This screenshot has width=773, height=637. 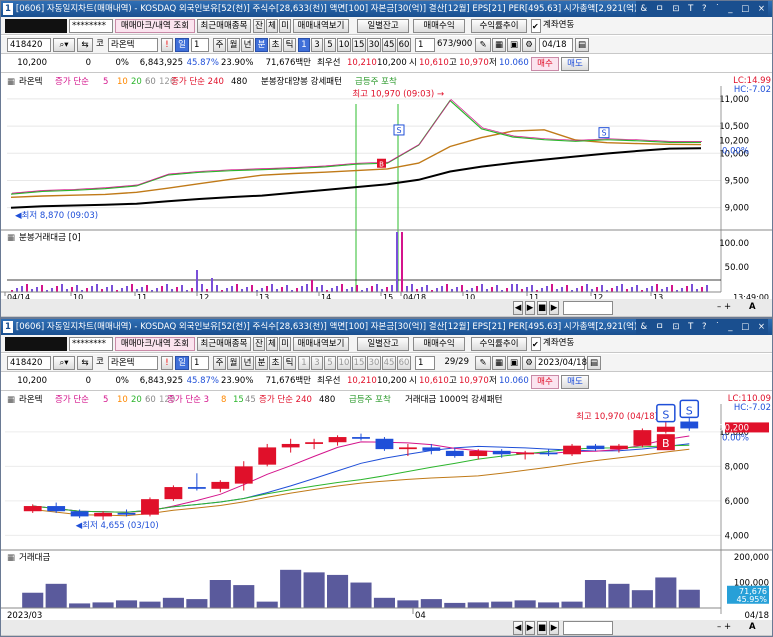 I want to click on bottom-scrollbar: ◀ ▶ ■ ▶ – + A, so click(x=386, y=628).